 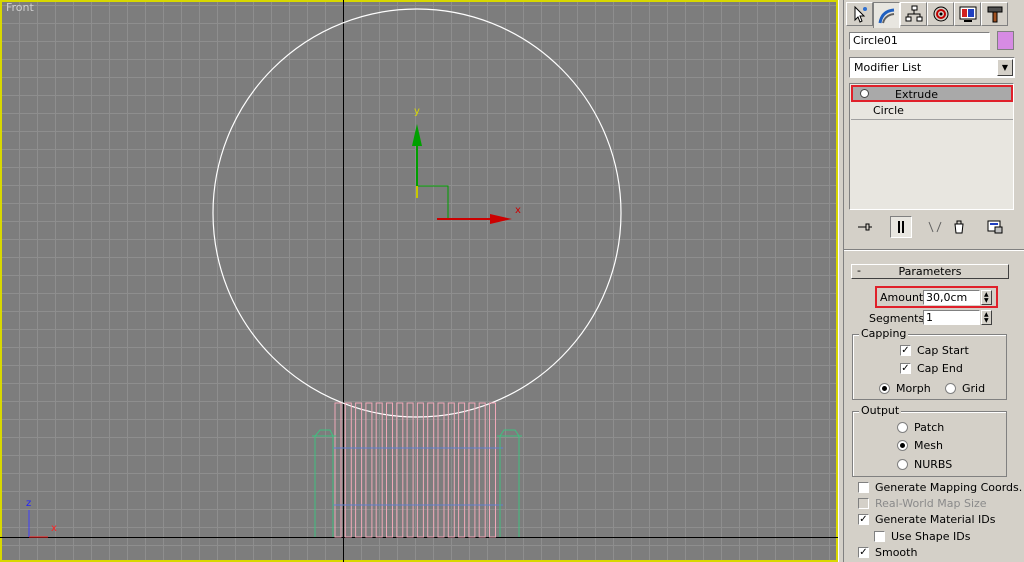 What do you see at coordinates (933, 464) in the screenshot?
I see `nurbs-label: NURBS` at bounding box center [933, 464].